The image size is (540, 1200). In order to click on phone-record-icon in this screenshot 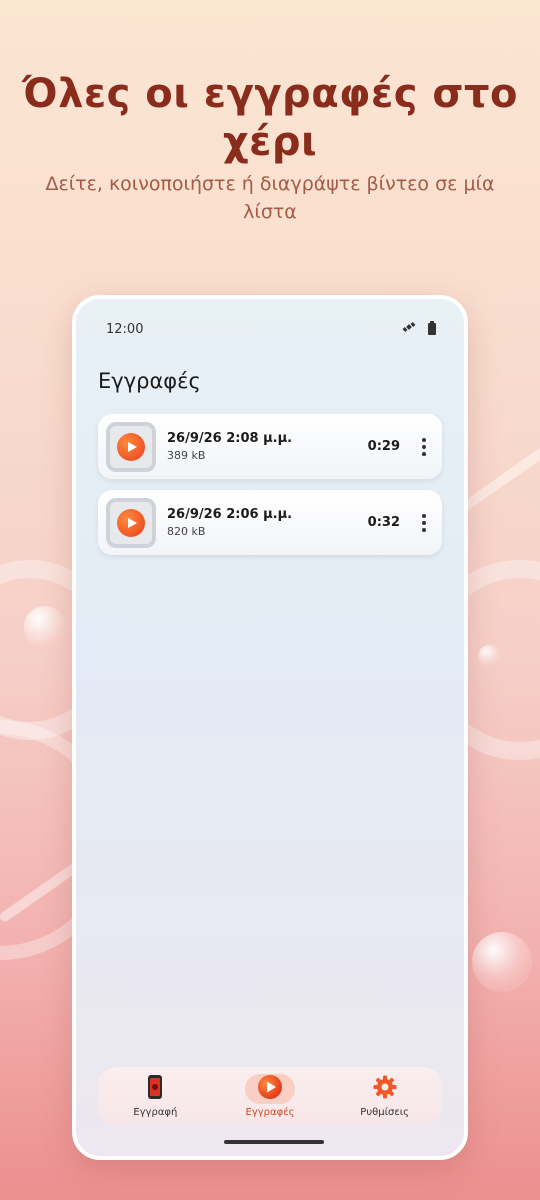, I will do `click(155, 1089)`.